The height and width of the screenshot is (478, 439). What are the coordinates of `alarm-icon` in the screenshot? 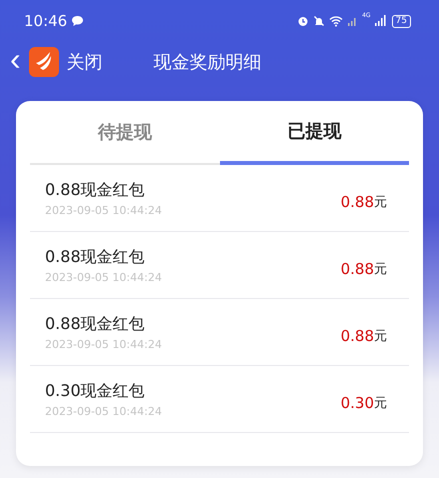 It's located at (303, 21).